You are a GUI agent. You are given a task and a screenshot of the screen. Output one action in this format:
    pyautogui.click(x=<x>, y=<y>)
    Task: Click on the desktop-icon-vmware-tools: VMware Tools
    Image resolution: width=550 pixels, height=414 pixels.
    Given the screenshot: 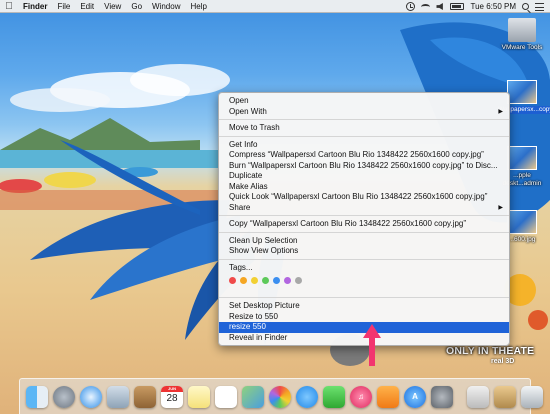 What is the action you would take?
    pyautogui.click(x=522, y=35)
    